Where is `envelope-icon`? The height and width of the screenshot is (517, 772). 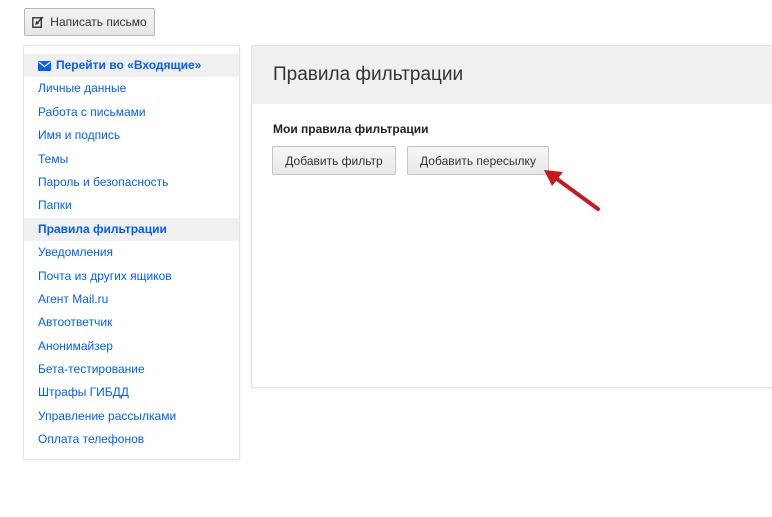
envelope-icon is located at coordinates (44, 65).